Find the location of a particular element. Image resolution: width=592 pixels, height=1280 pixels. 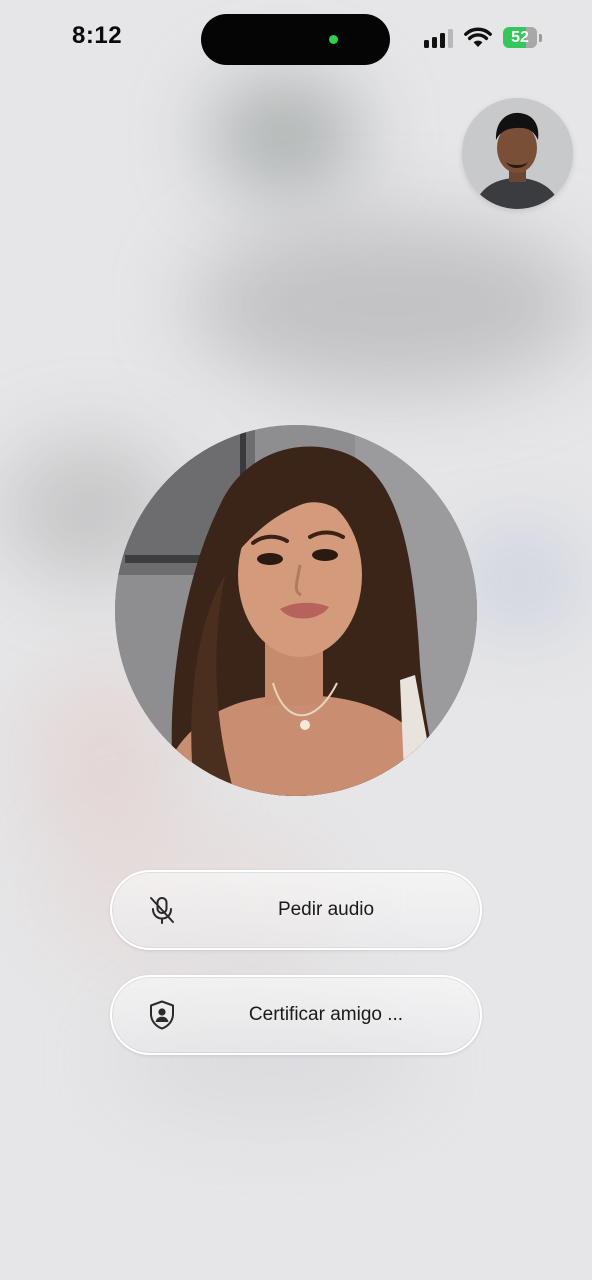

battery-charging-icon: 52 is located at coordinates (520, 37).